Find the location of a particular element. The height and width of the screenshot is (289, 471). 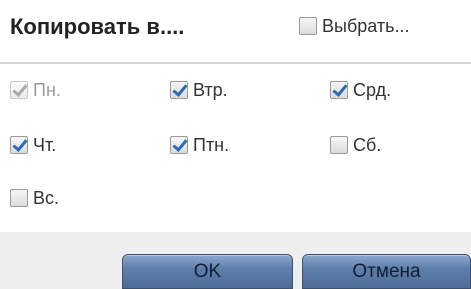

day-checkbox-sun: Вс. is located at coordinates (34, 198).